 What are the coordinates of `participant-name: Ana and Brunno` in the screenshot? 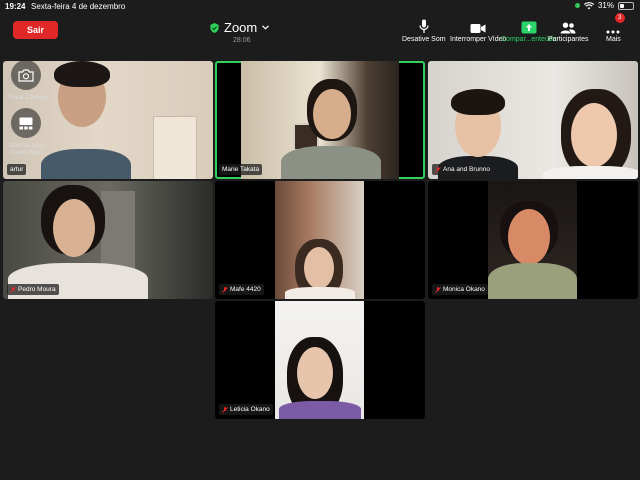 It's located at (466, 169).